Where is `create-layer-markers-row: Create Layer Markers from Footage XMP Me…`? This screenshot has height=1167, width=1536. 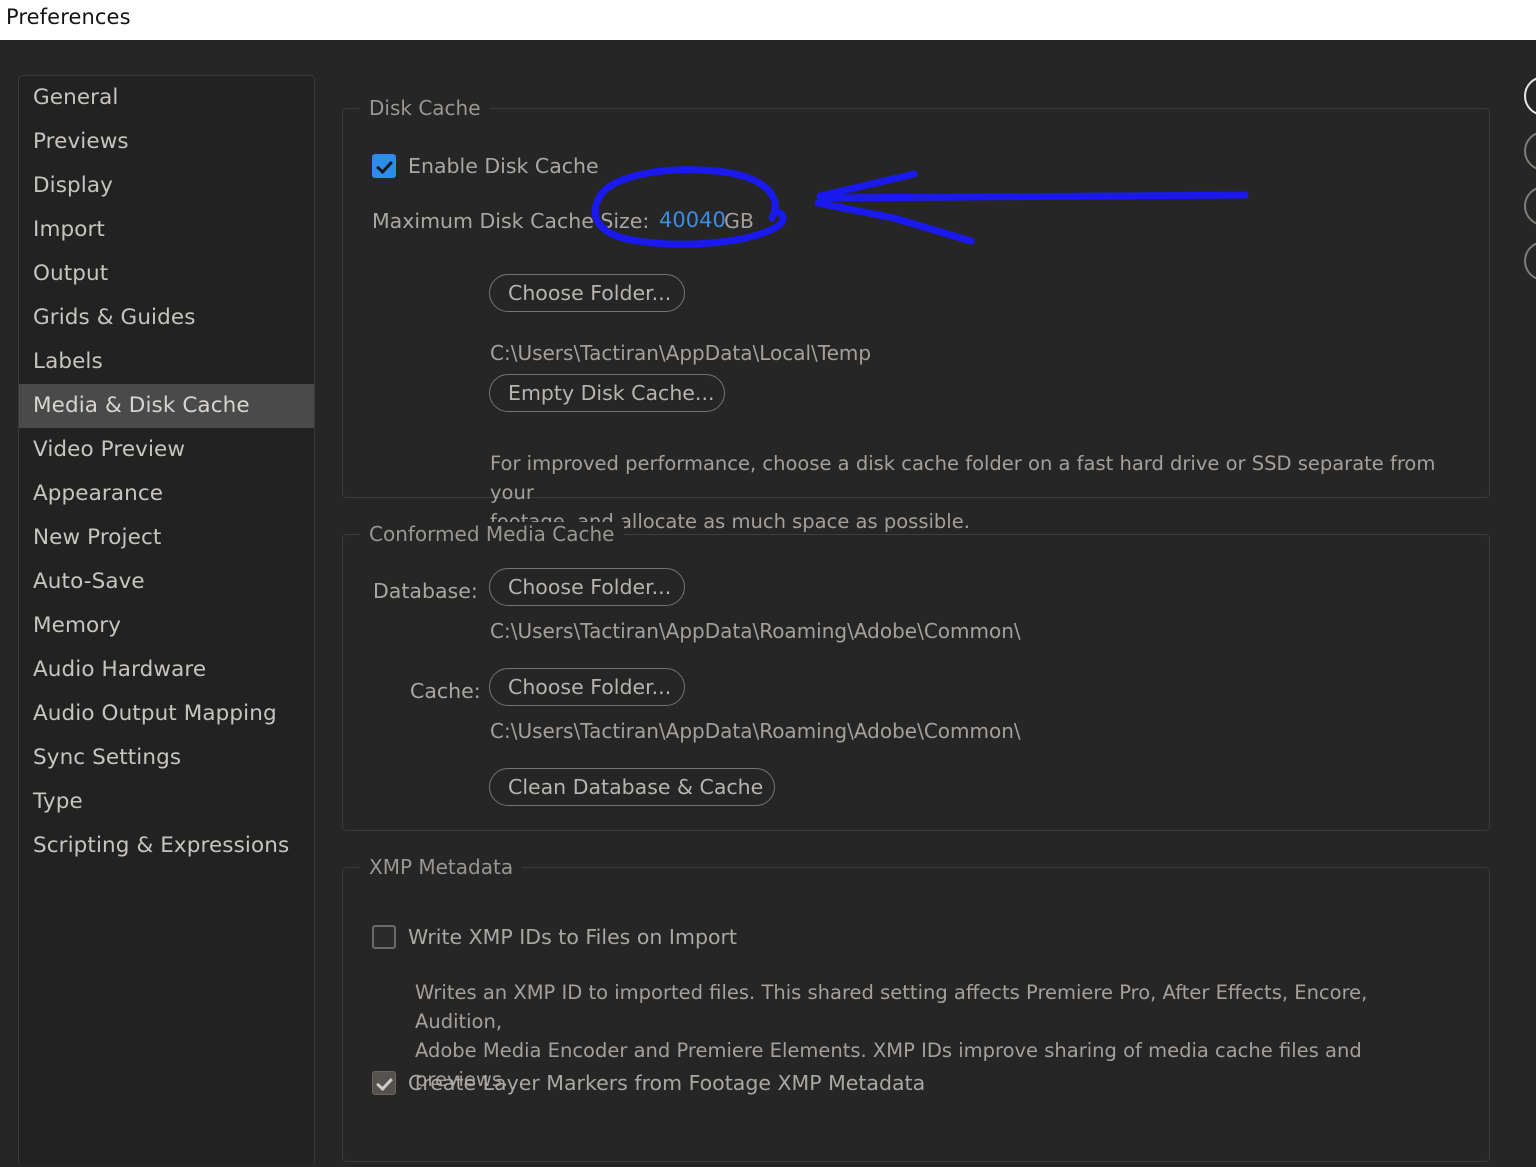
create-layer-markers-row: Create Layer Markers from Footage XMP Me… is located at coordinates (648, 1083).